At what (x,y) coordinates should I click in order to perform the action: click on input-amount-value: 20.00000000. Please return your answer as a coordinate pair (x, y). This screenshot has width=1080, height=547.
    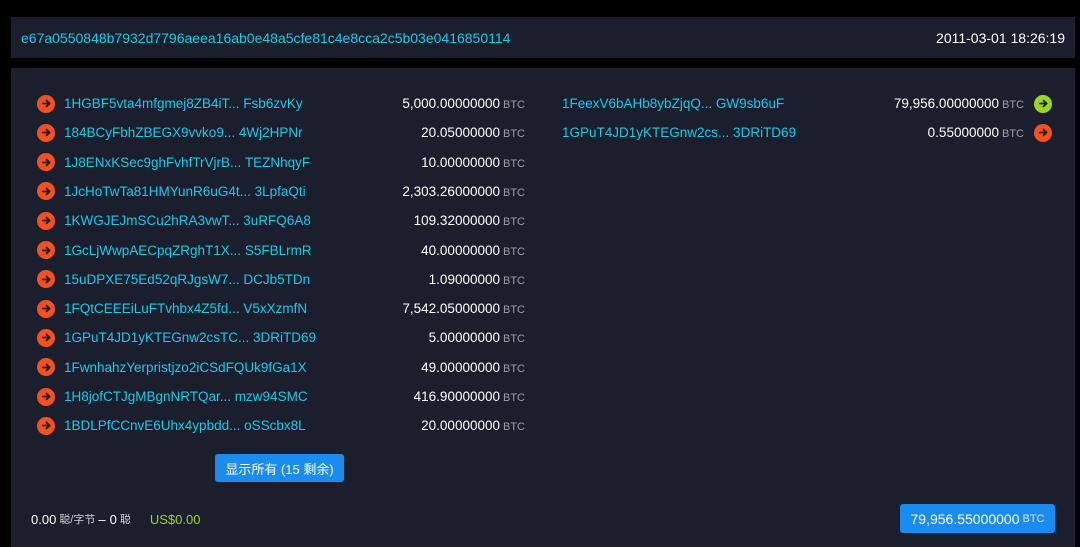
    Looking at the image, I should click on (460, 426).